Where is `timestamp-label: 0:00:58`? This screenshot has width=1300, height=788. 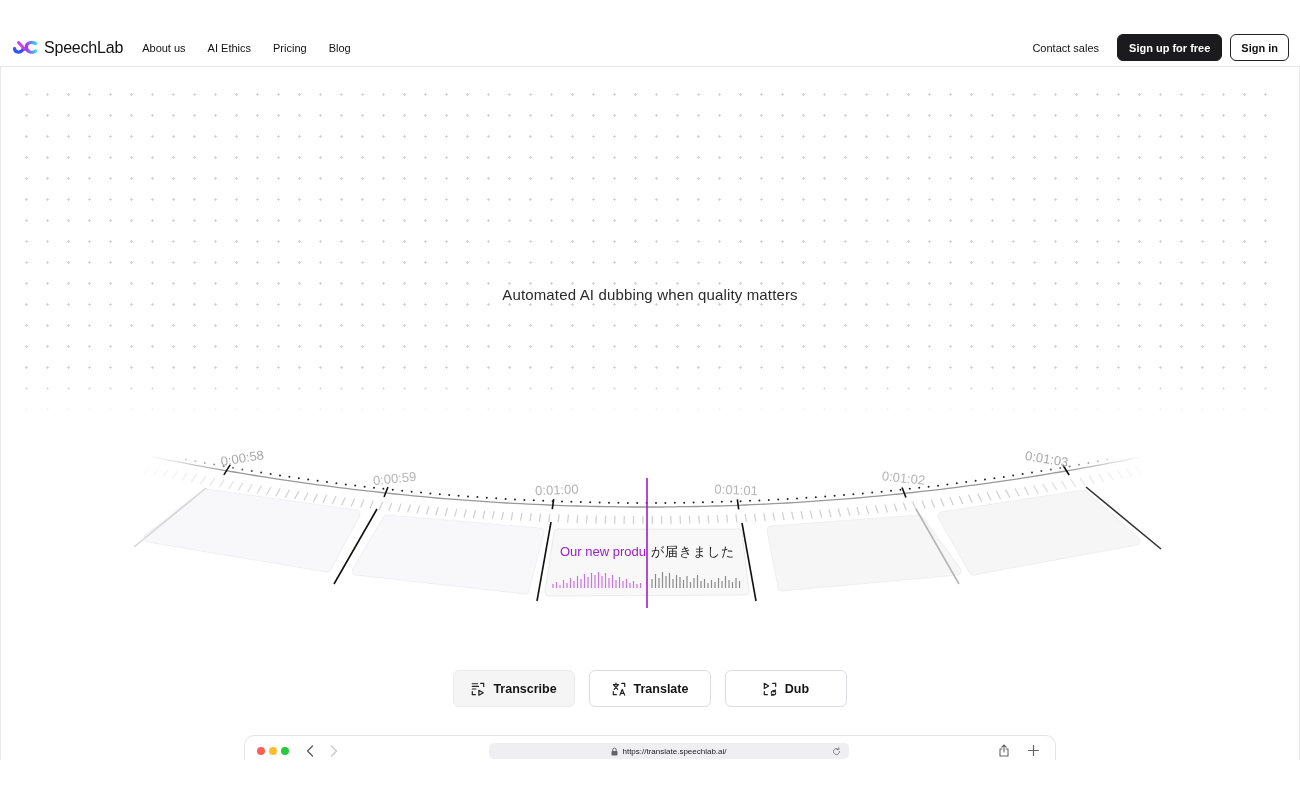 timestamp-label: 0:00:58 is located at coordinates (242, 458).